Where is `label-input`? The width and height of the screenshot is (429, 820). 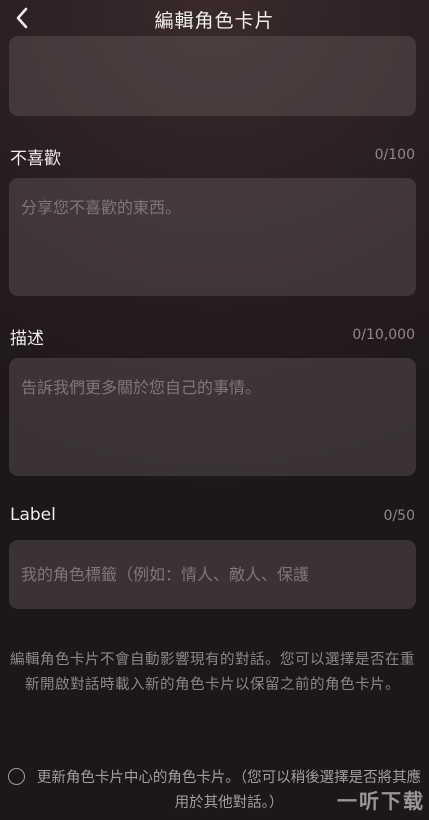
label-input is located at coordinates (212, 574).